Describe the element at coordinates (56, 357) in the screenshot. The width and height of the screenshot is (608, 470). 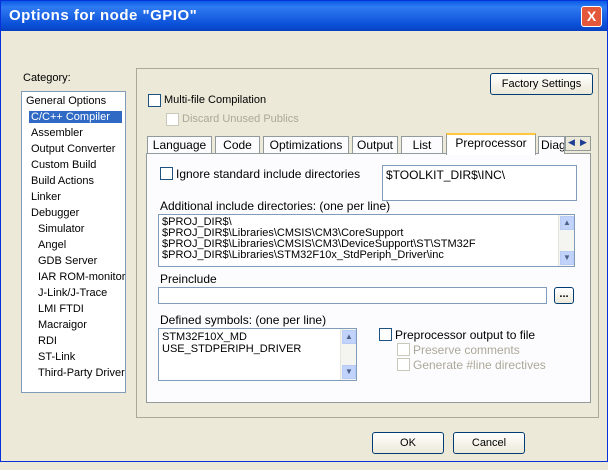
I see `category-item: ST-Link` at that location.